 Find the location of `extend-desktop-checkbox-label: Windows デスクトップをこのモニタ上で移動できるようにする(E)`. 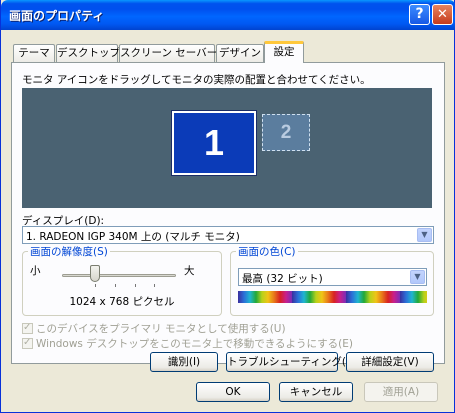

extend-desktop-checkbox-label: Windows デスクトップをこのモニタ上で移動できるようにする(E) is located at coordinates (194, 344).